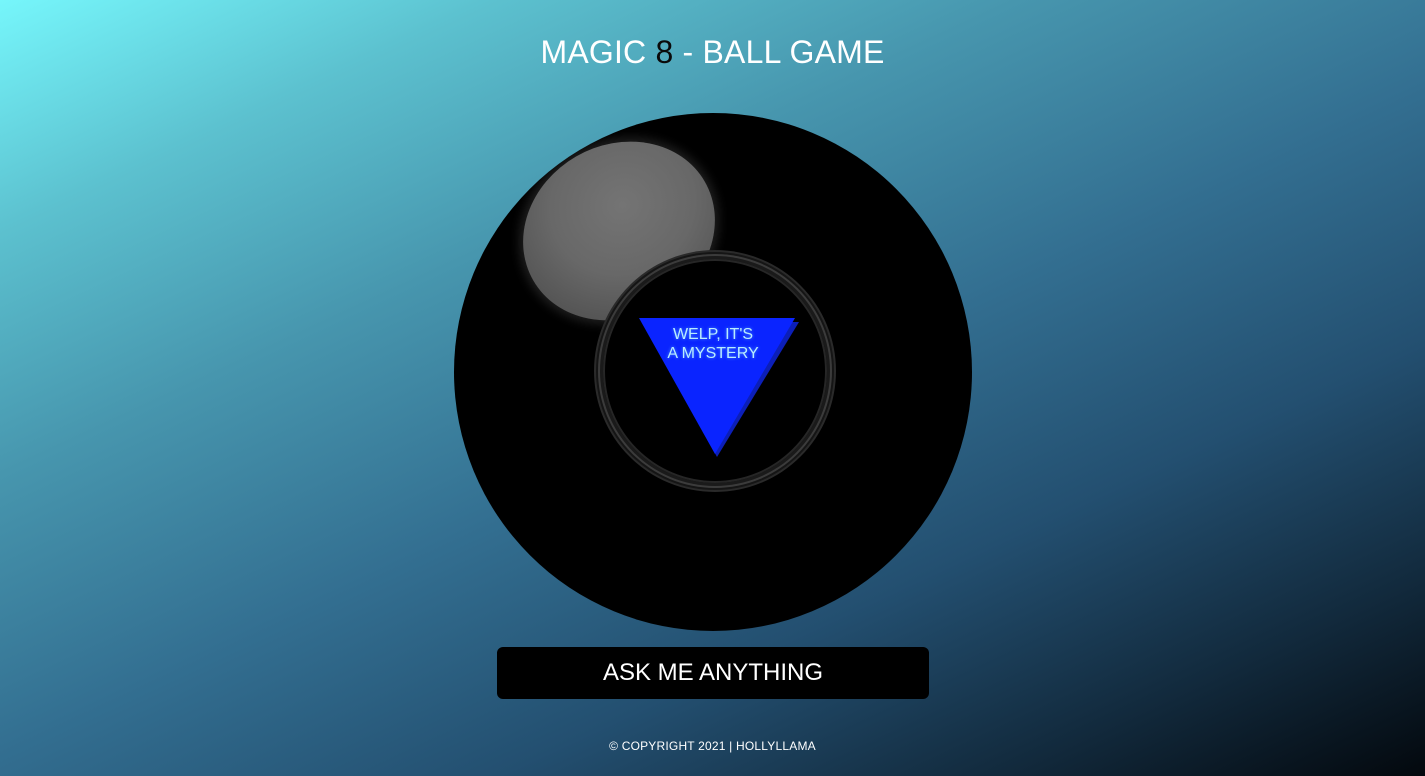 The width and height of the screenshot is (1425, 776). What do you see at coordinates (713, 353) in the screenshot?
I see `answer-line-2: A MYSTERY` at bounding box center [713, 353].